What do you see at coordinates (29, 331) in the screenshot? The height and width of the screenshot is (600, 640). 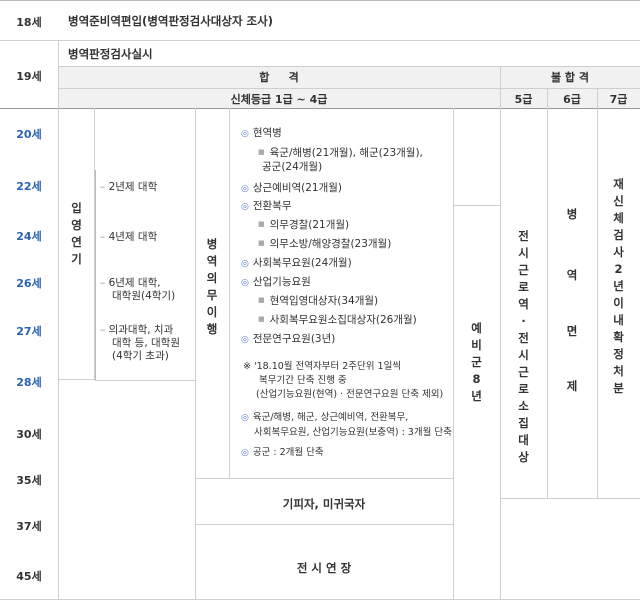 I see `age-27: 27세` at bounding box center [29, 331].